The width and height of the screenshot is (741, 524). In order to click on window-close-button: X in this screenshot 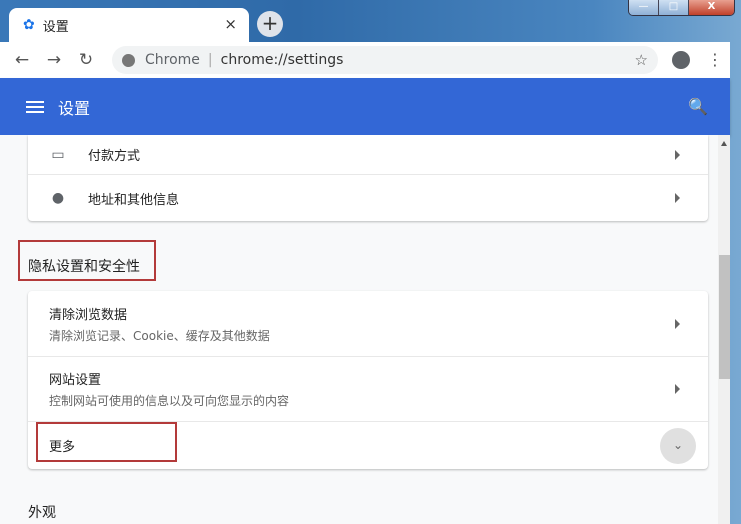, I will do `click(711, 7)`.